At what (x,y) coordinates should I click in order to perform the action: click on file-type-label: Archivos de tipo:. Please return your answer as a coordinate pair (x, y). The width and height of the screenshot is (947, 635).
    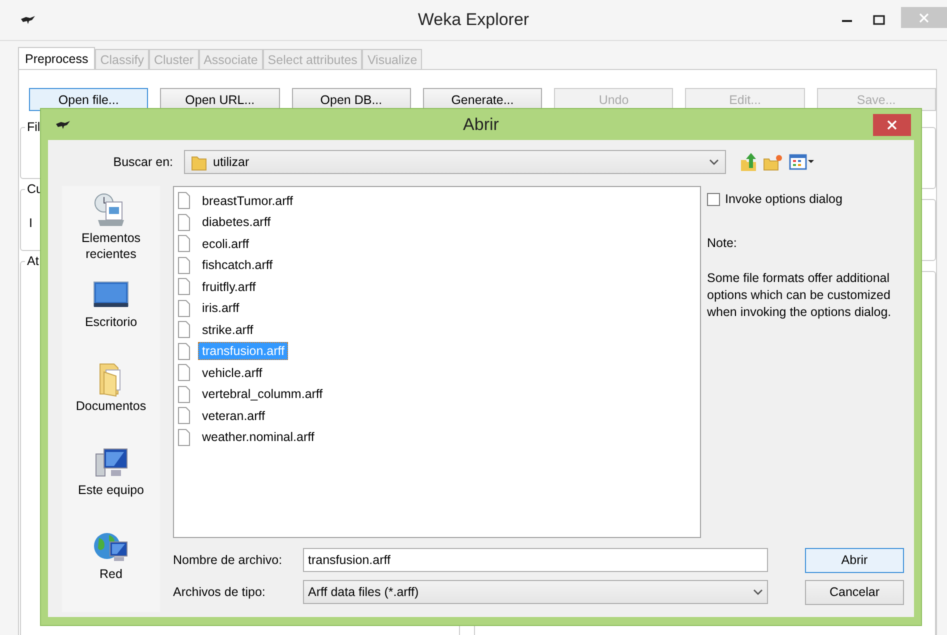
    Looking at the image, I should click on (219, 592).